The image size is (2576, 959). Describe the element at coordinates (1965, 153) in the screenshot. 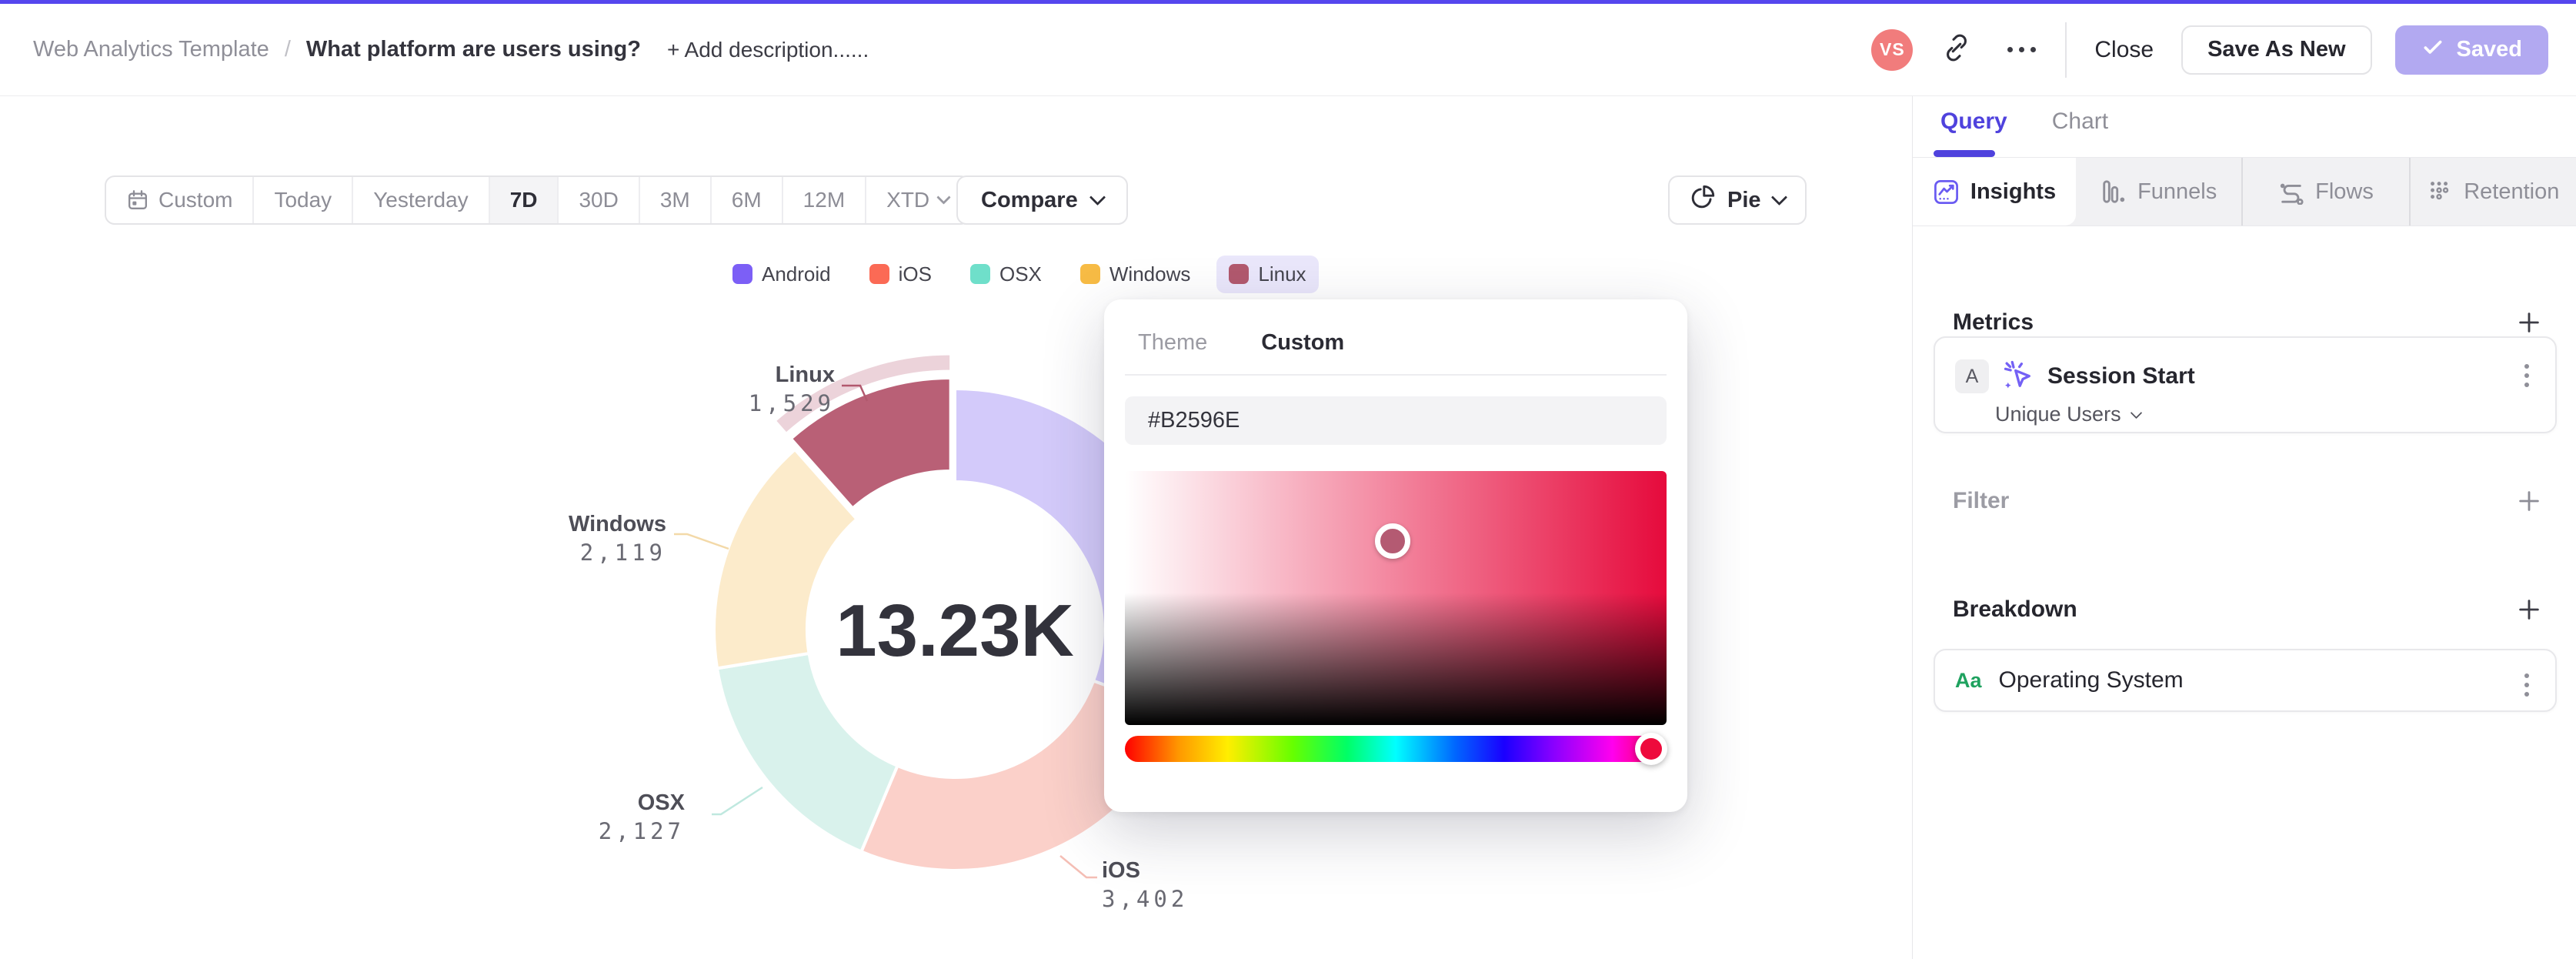

I see `active-tab-underline` at that location.